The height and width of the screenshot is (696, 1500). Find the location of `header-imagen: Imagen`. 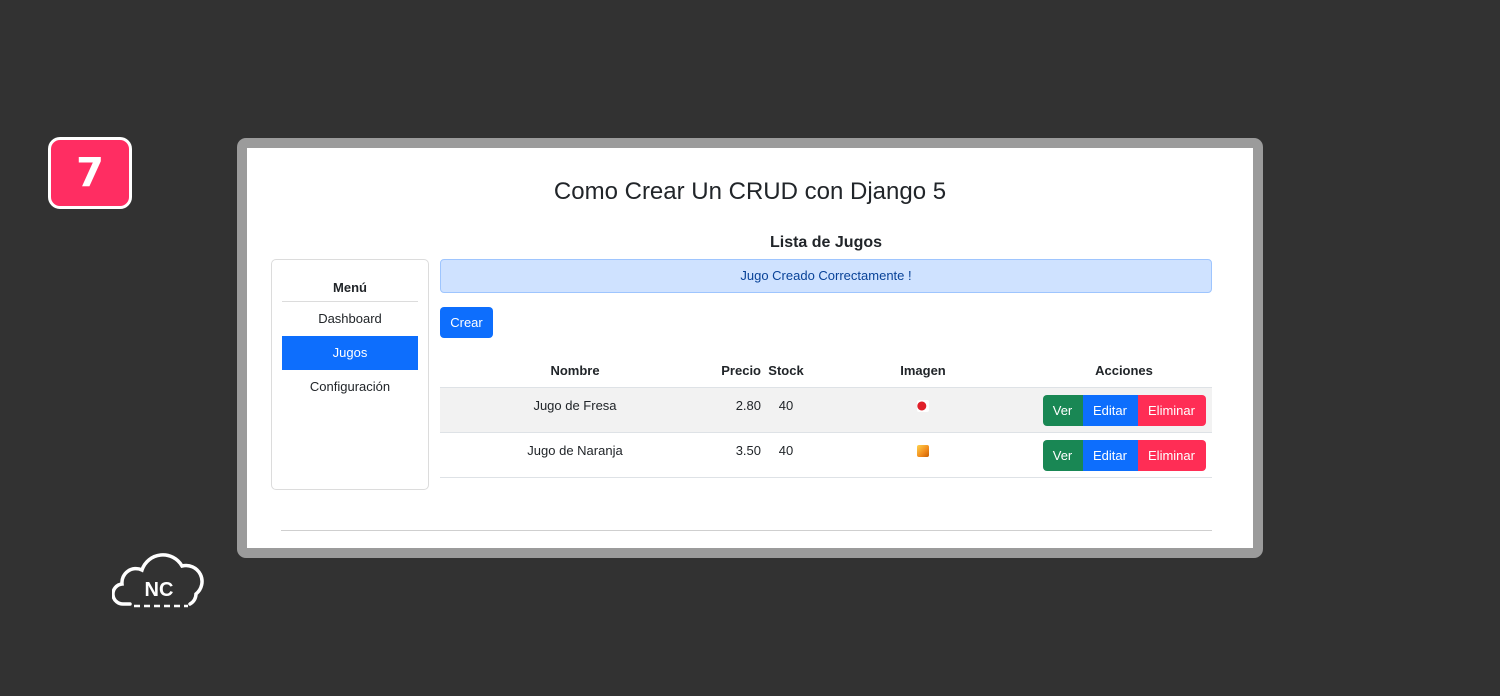

header-imagen: Imagen is located at coordinates (923, 370).